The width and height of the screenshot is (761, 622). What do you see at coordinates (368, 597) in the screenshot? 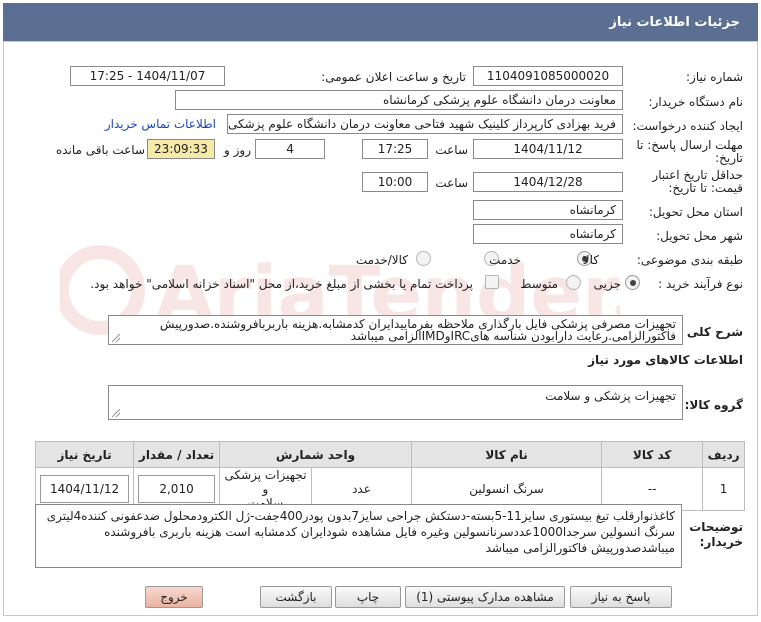
I see `print-button: چاپ` at bounding box center [368, 597].